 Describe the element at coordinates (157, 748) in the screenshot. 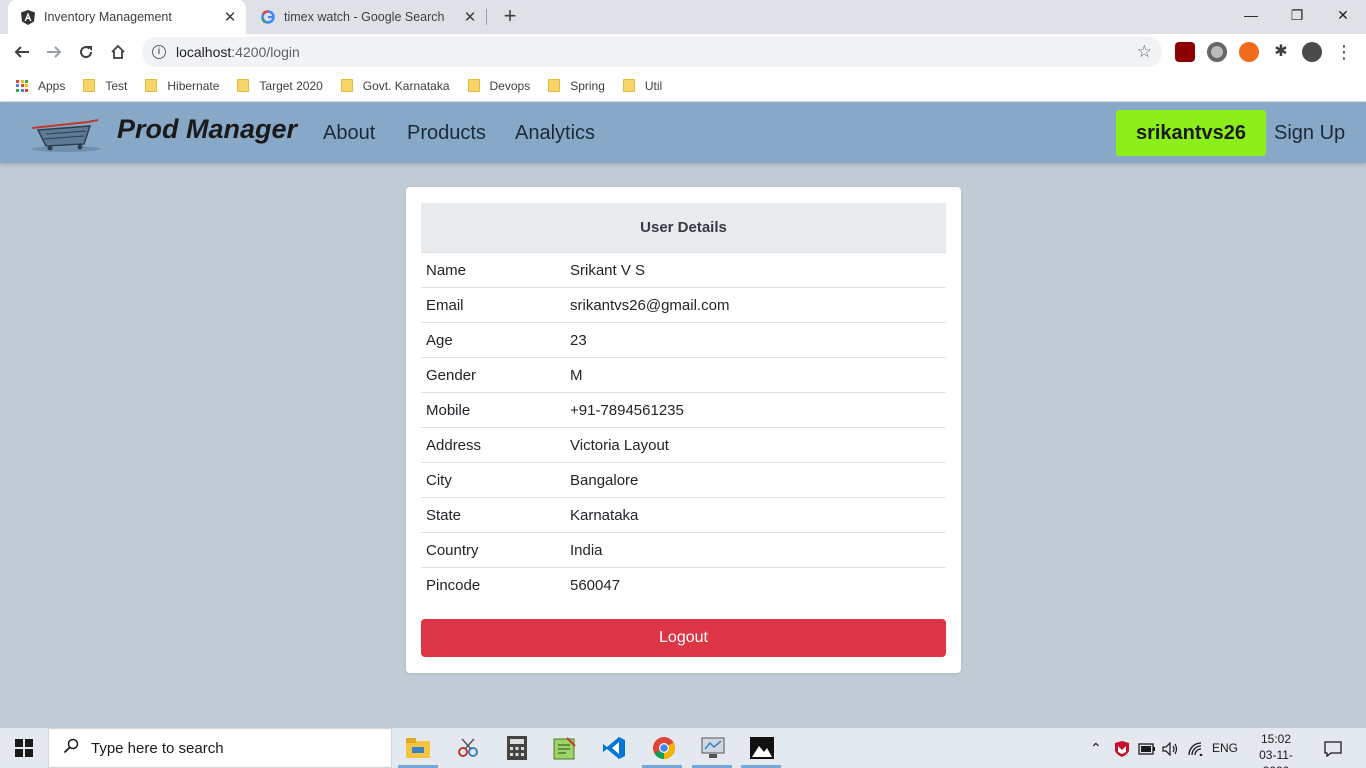

I see `search-placeholder: Type here to search` at that location.